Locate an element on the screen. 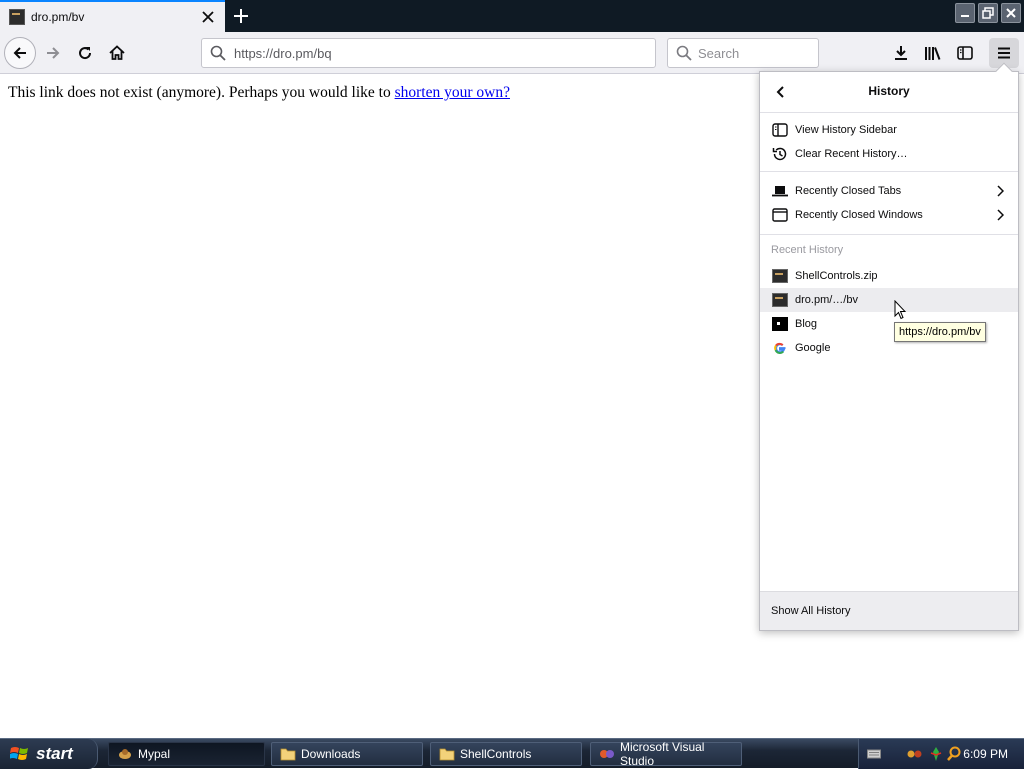 Image resolution: width=1024 pixels, height=769 pixels. history-entry-label: ShellControls.zip is located at coordinates (836, 276).